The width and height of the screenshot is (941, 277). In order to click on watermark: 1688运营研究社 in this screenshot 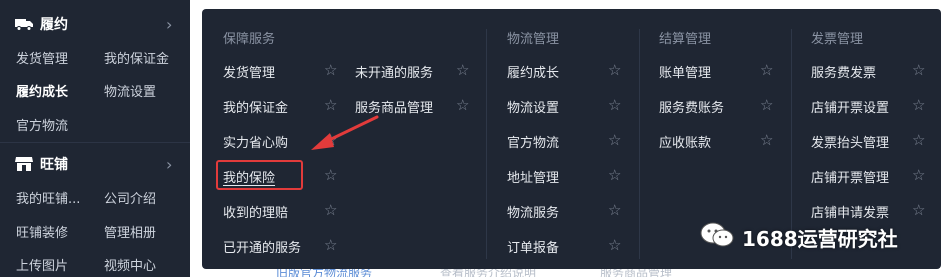, I will do `click(799, 237)`.